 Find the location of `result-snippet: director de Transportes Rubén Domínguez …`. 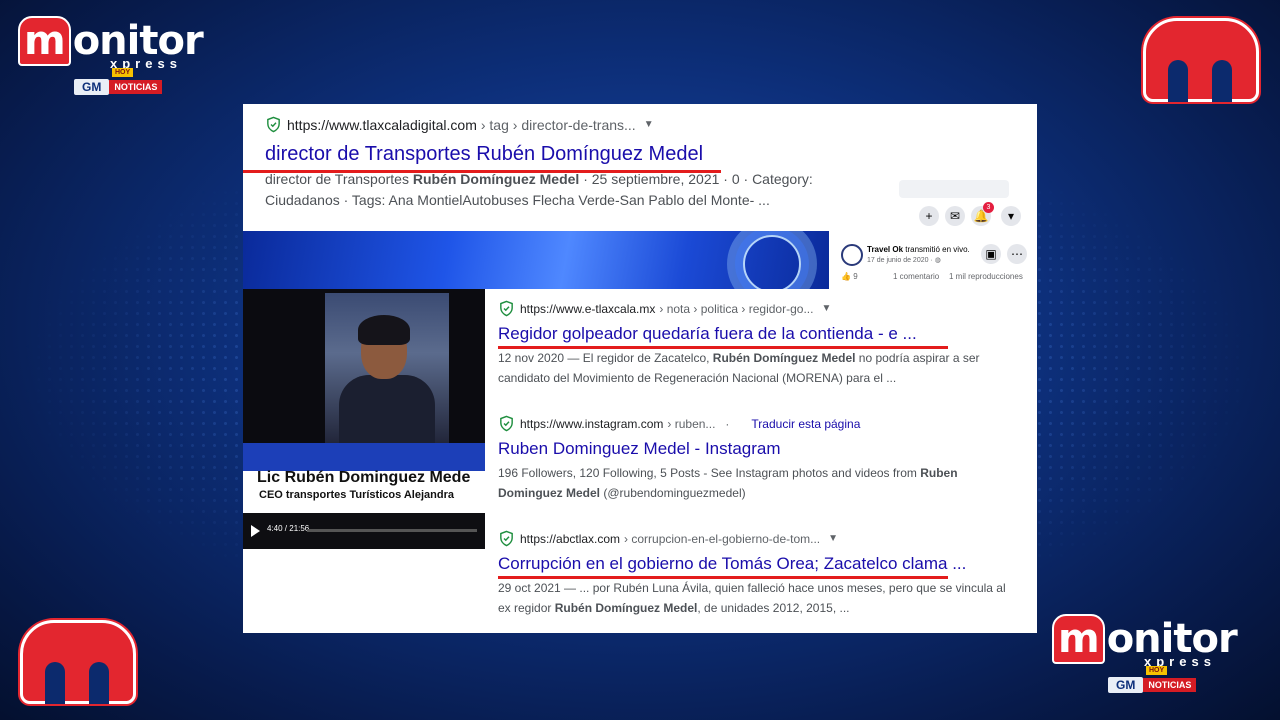

result-snippet: director de Transportes Rubén Domínguez … is located at coordinates (539, 189).